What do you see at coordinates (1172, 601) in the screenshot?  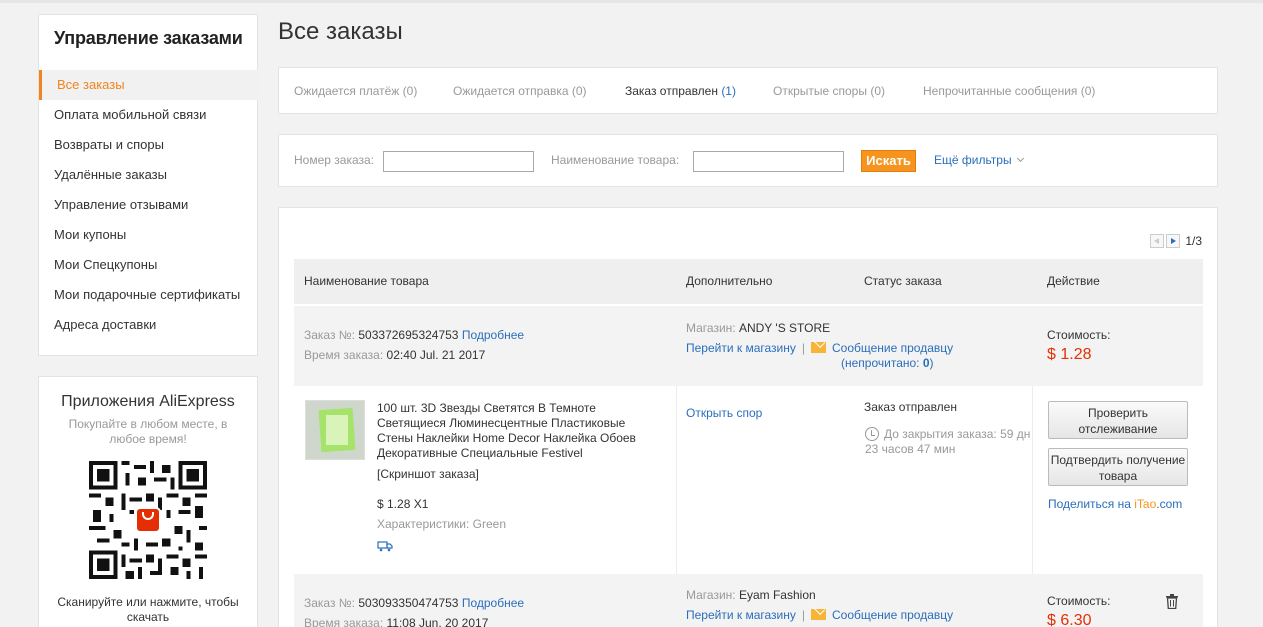 I see `trash-icon` at bounding box center [1172, 601].